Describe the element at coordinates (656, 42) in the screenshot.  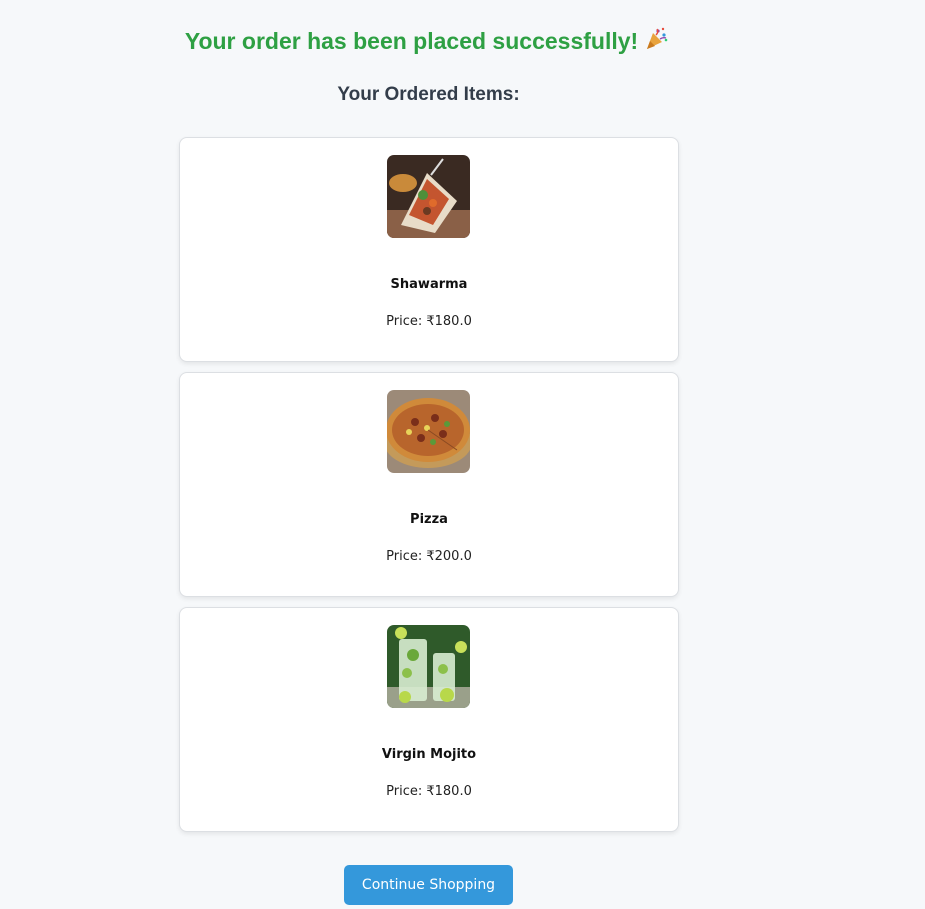
I see `party-popper-icon` at that location.